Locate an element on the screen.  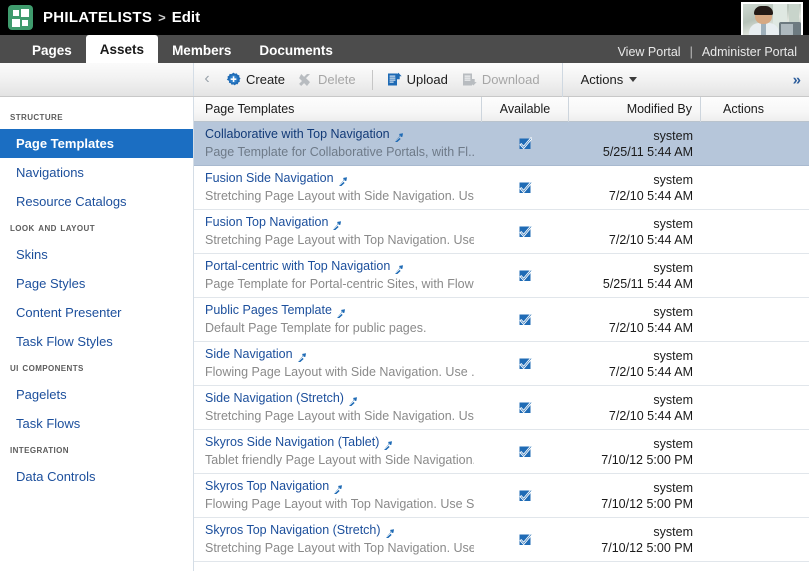
chevron-left-icon: ‹ is located at coordinates (207, 79).